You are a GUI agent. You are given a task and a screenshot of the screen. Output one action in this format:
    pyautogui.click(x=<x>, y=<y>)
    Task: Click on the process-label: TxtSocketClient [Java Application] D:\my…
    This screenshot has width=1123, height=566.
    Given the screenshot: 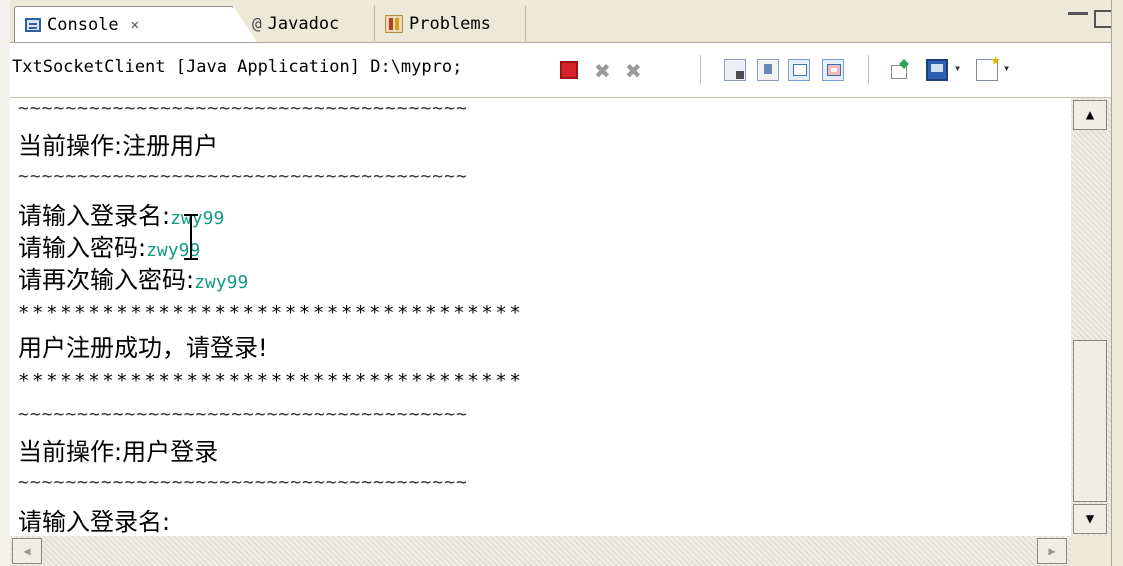 What is the action you would take?
    pyautogui.click(x=237, y=67)
    